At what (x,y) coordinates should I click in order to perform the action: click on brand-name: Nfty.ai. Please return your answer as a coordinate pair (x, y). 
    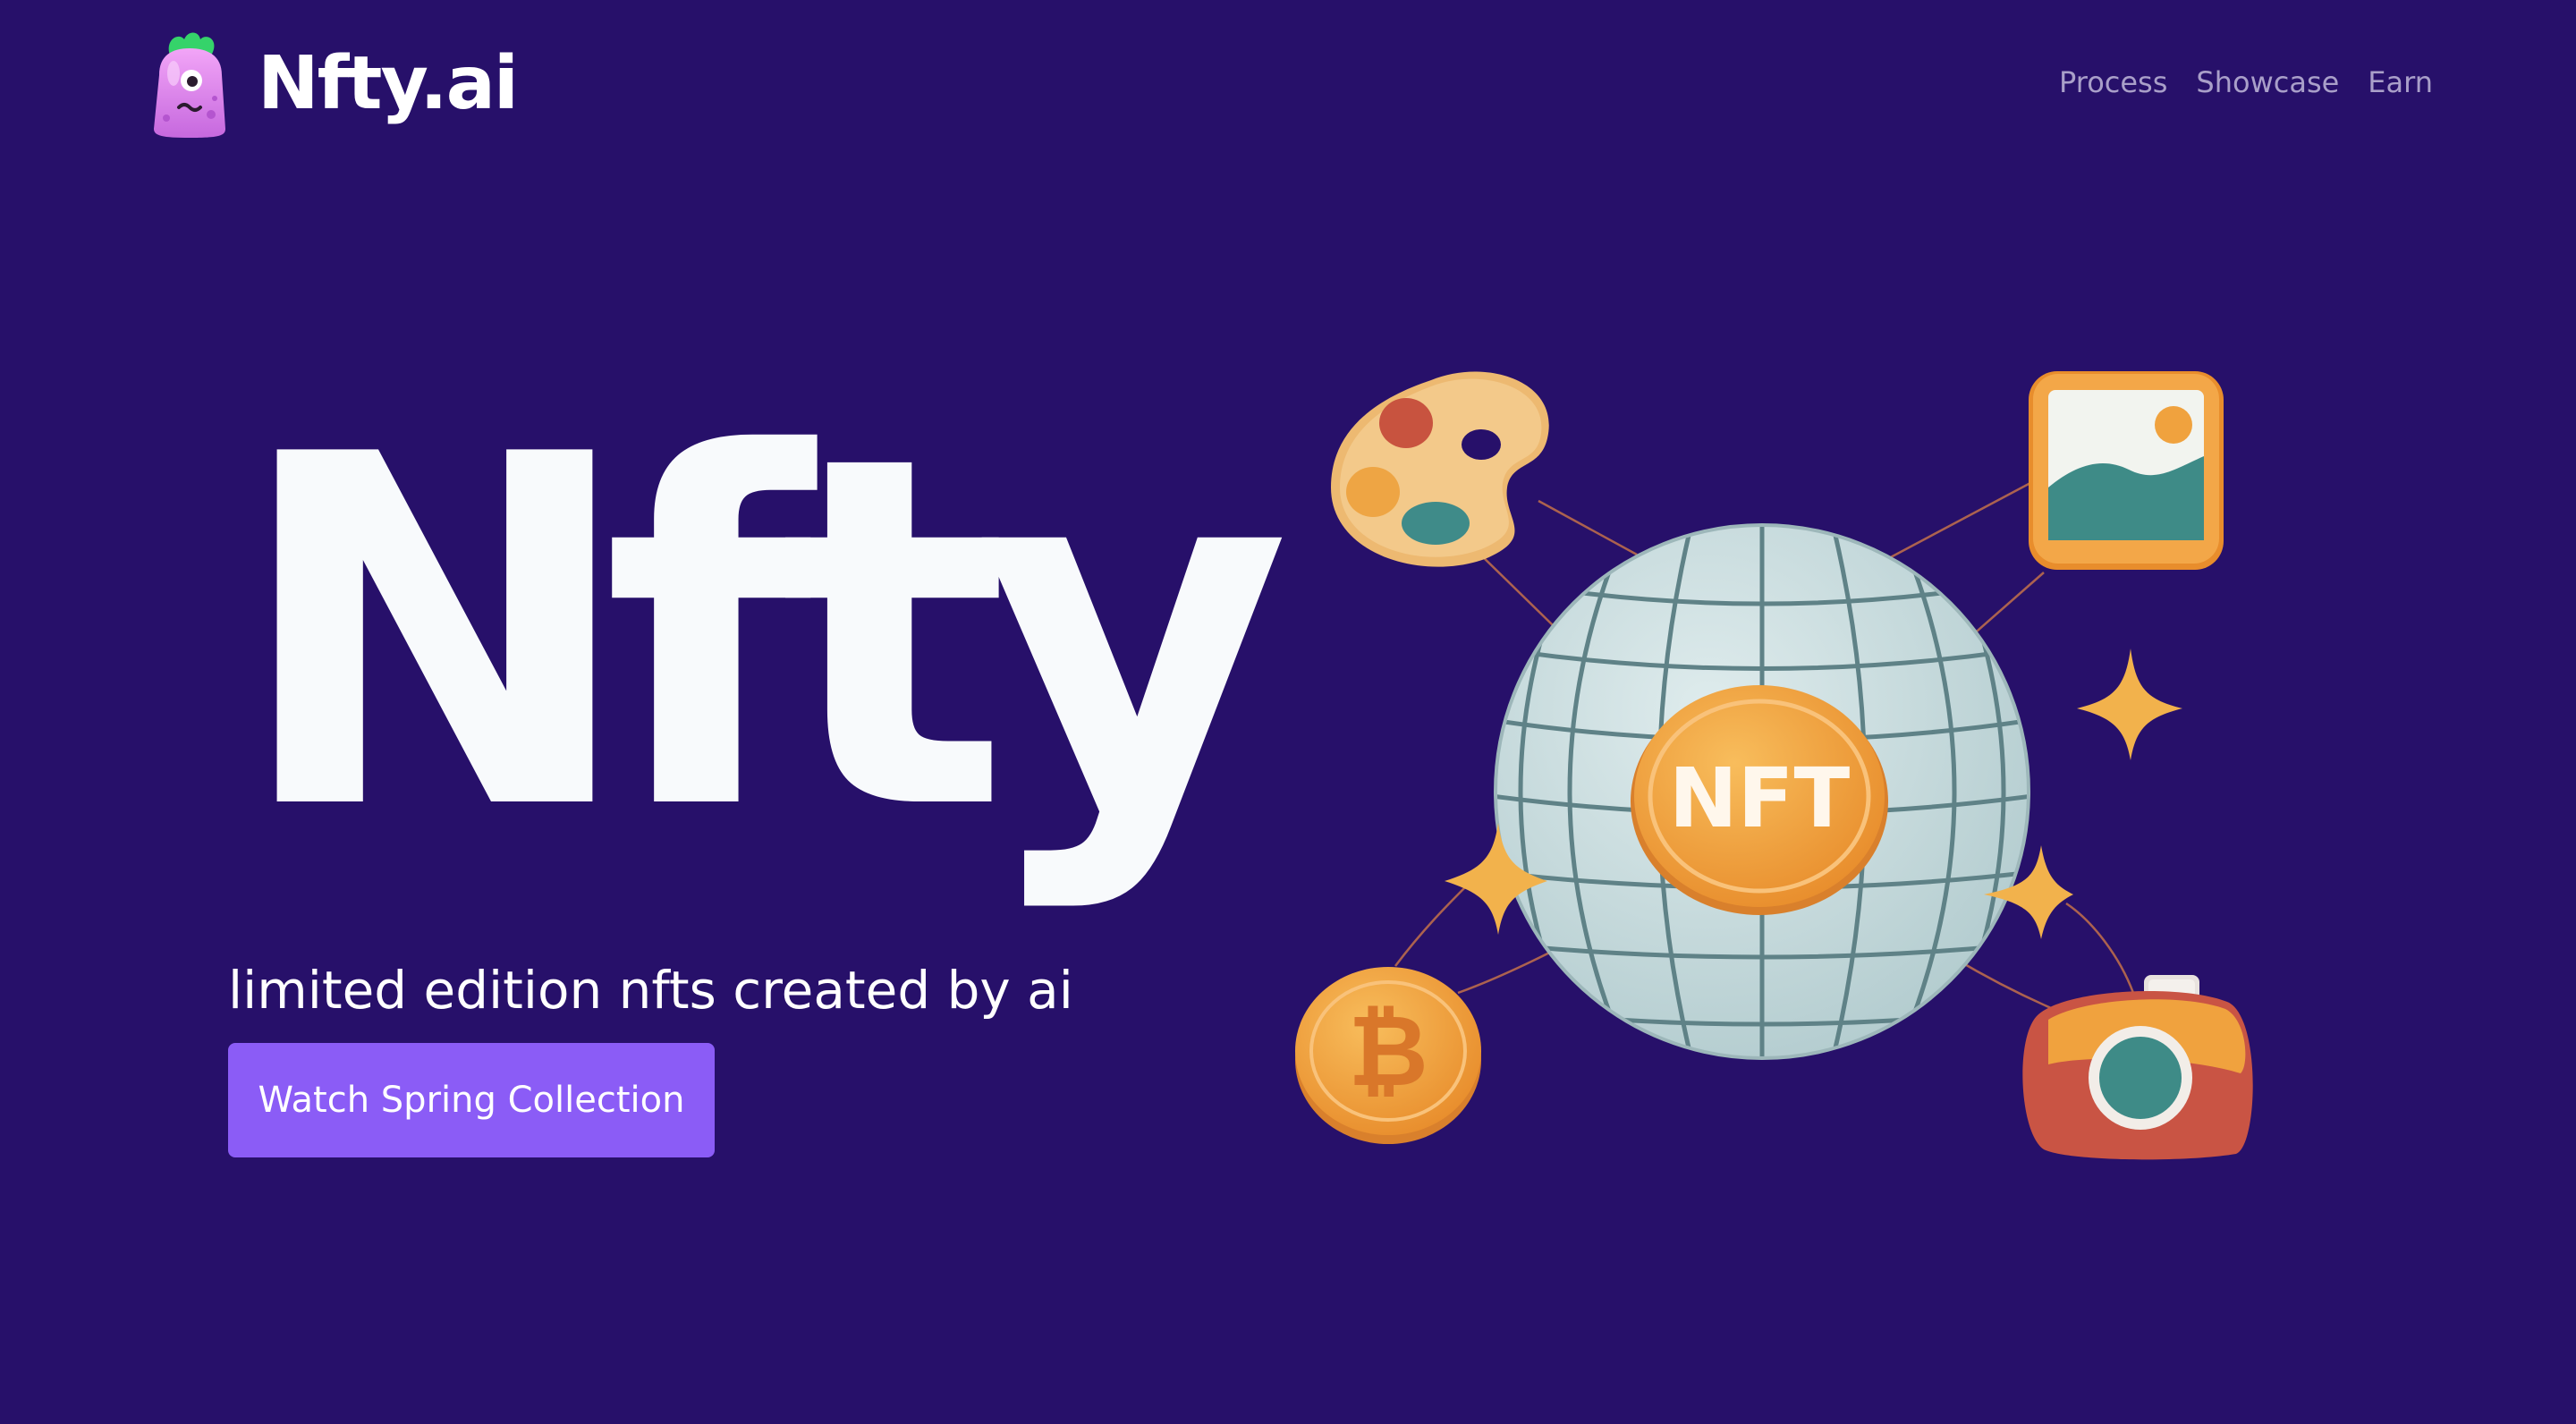
    Looking at the image, I should click on (388, 83).